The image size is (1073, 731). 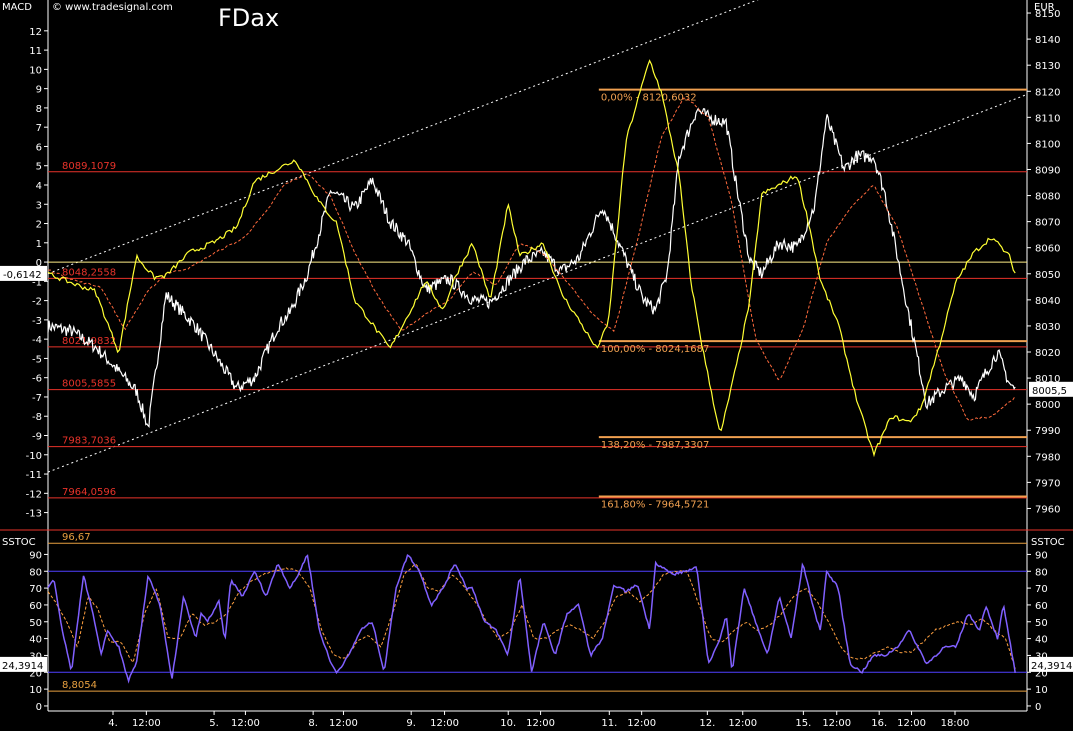 What do you see at coordinates (37, 437) in the screenshot?
I see `macd-tick-label: -9` at bounding box center [37, 437].